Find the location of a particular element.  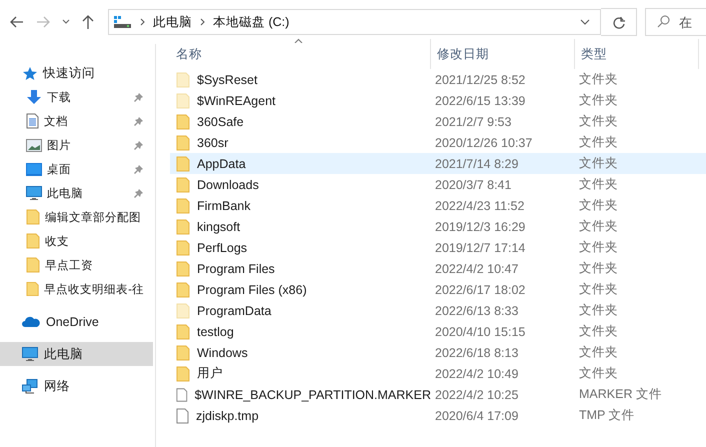

sidebar-item: 下载 is located at coordinates (76, 97).